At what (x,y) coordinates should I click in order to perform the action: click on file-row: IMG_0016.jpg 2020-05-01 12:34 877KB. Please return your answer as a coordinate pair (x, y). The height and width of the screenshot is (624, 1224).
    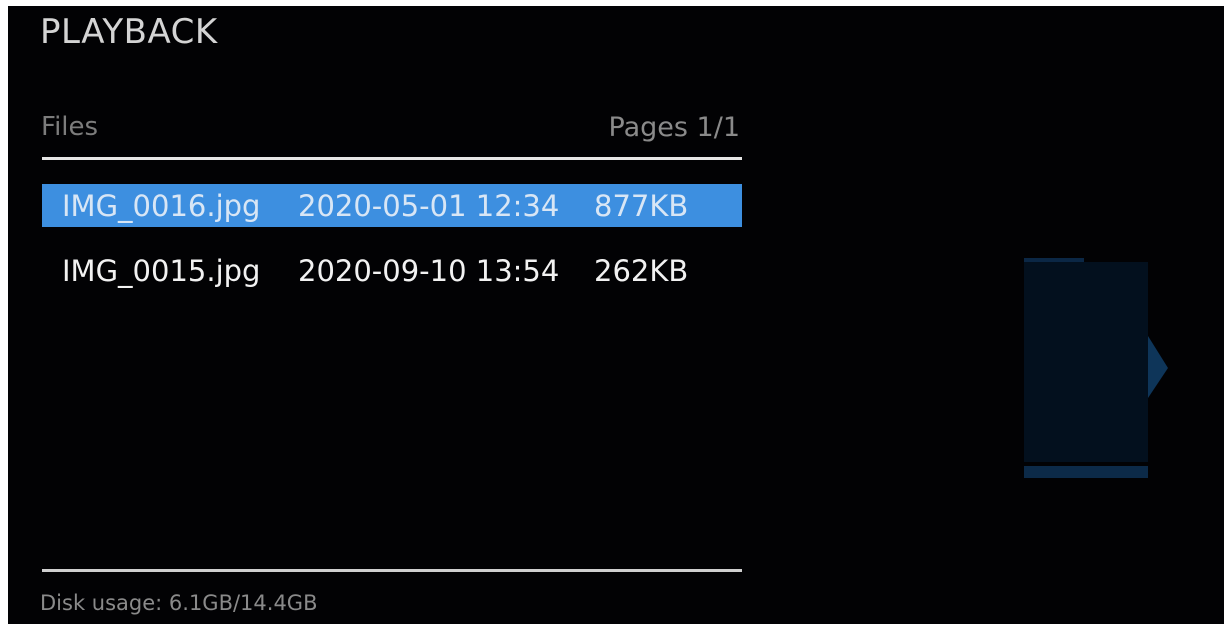
    Looking at the image, I should click on (392, 205).